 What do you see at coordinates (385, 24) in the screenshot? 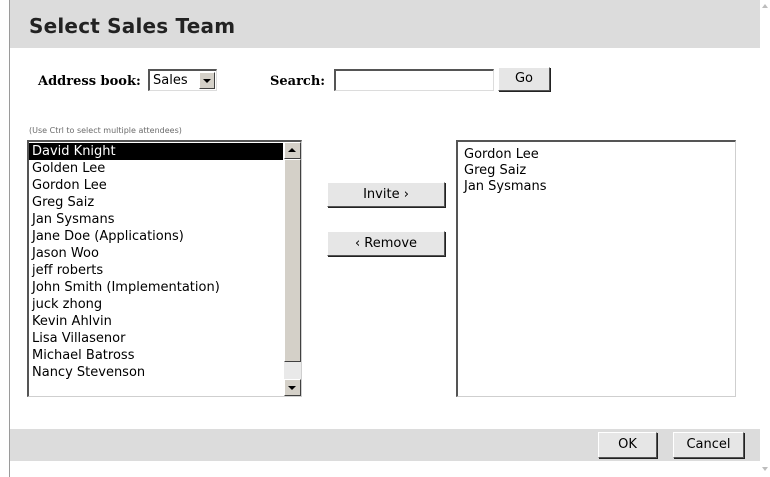
I see `dialog-header: Select Sales Team` at bounding box center [385, 24].